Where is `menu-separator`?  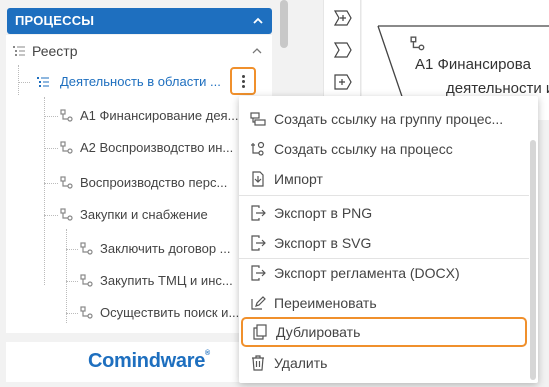
menu-separator is located at coordinates (384, 195).